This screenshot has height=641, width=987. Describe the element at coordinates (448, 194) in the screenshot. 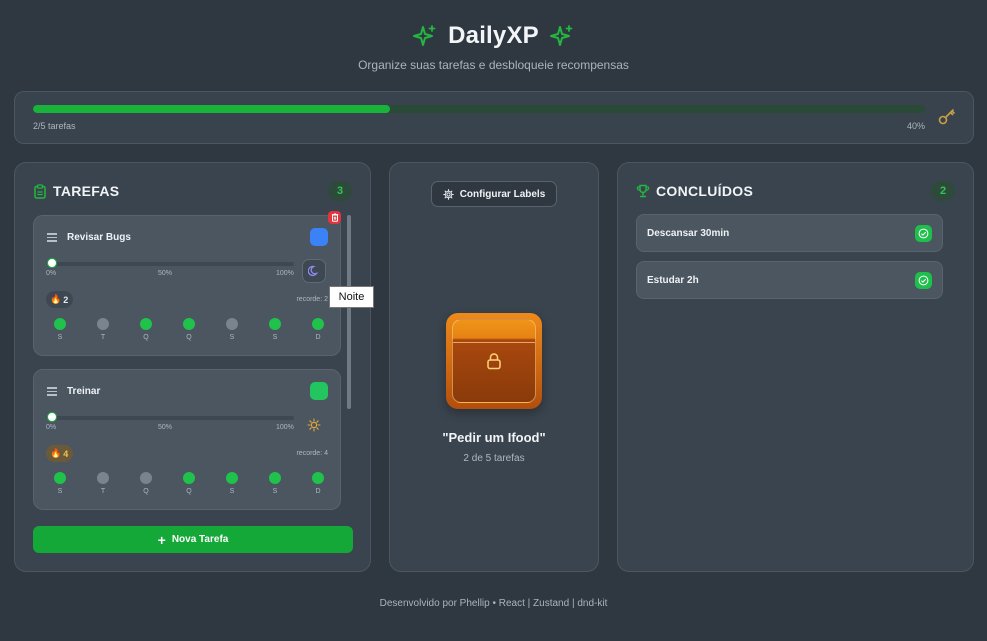

I see `gear-icon` at that location.